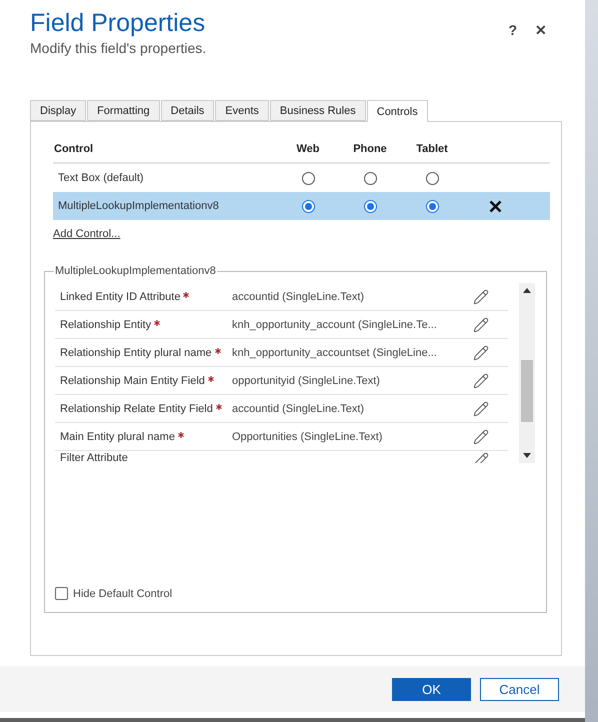  I want to click on column-header: Web, so click(308, 149).